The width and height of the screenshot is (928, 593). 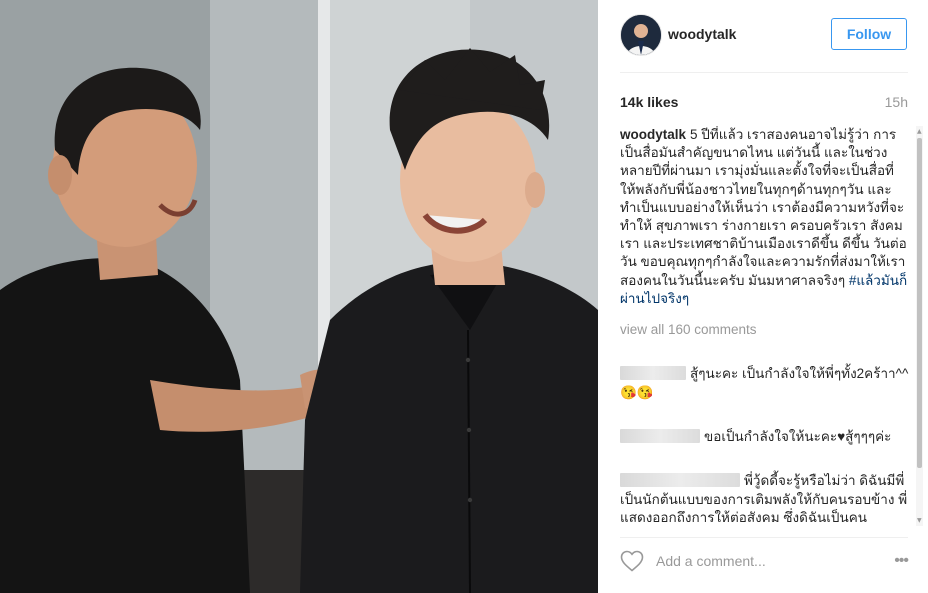 What do you see at coordinates (841, 437) in the screenshot?
I see `black-heart-icon: ♥` at bounding box center [841, 437].